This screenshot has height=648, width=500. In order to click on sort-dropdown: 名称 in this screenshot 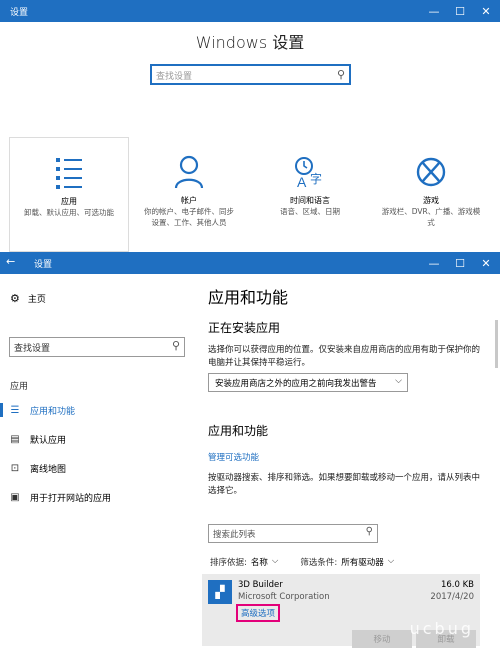, I will do `click(259, 562)`.